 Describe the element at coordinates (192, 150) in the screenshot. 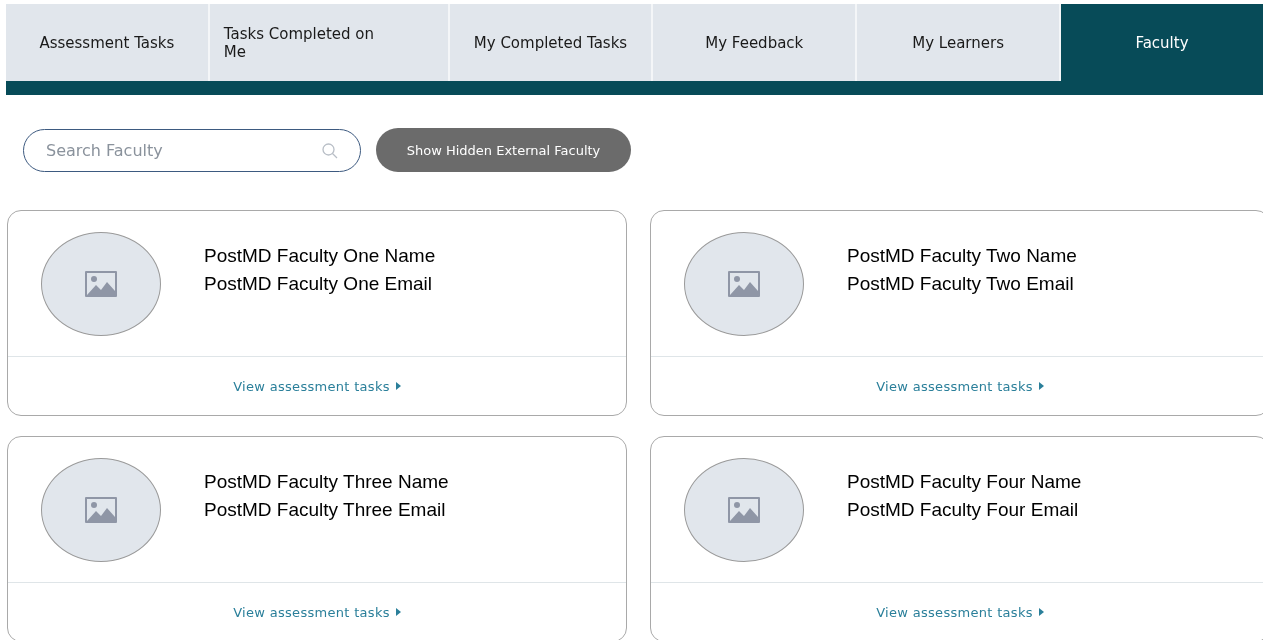

I see `search-field: Search Faculty` at that location.